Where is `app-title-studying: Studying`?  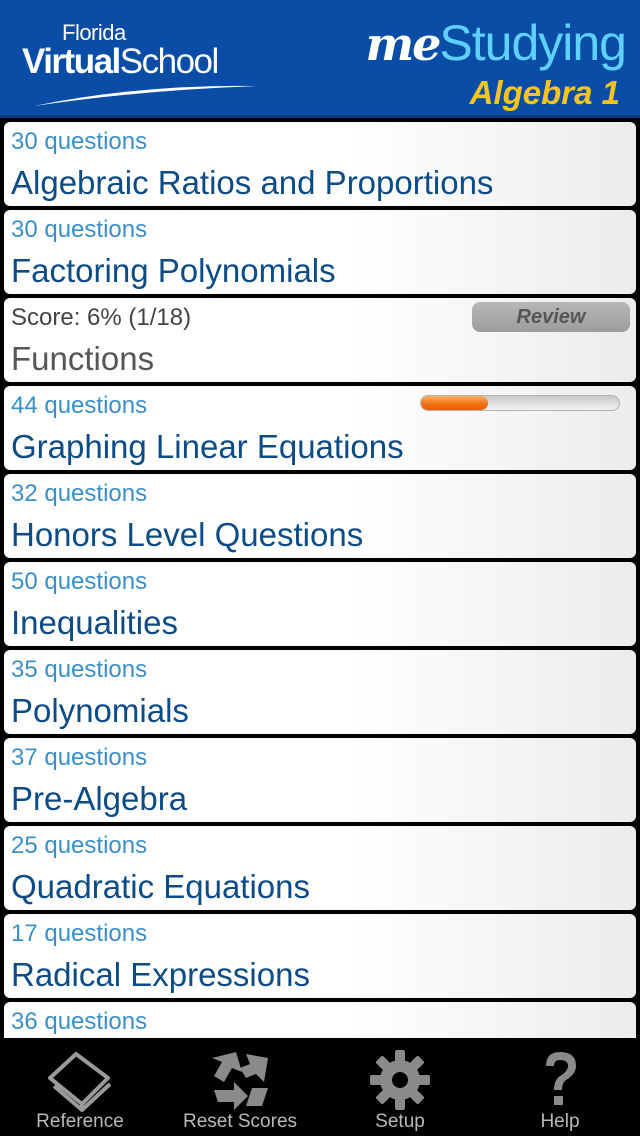 app-title-studying: Studying is located at coordinates (533, 43).